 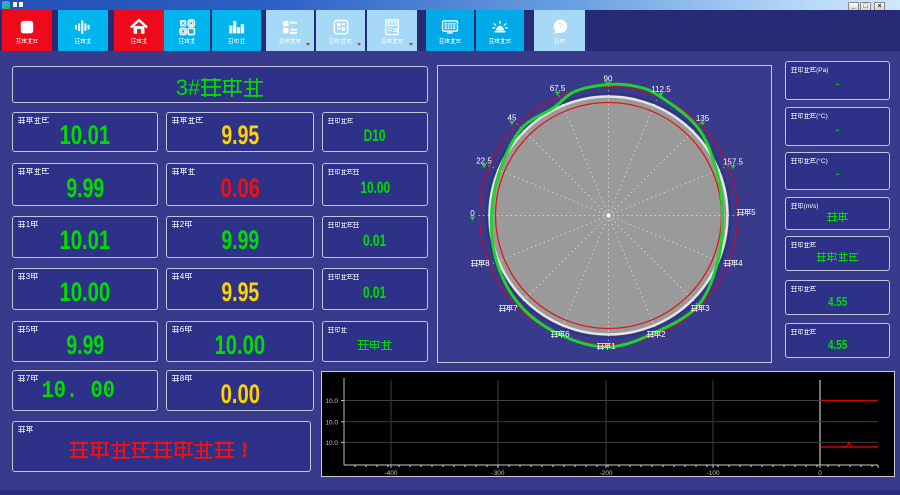 What do you see at coordinates (661, 89) in the screenshot?
I see `svg-text: 112.5` at bounding box center [661, 89].